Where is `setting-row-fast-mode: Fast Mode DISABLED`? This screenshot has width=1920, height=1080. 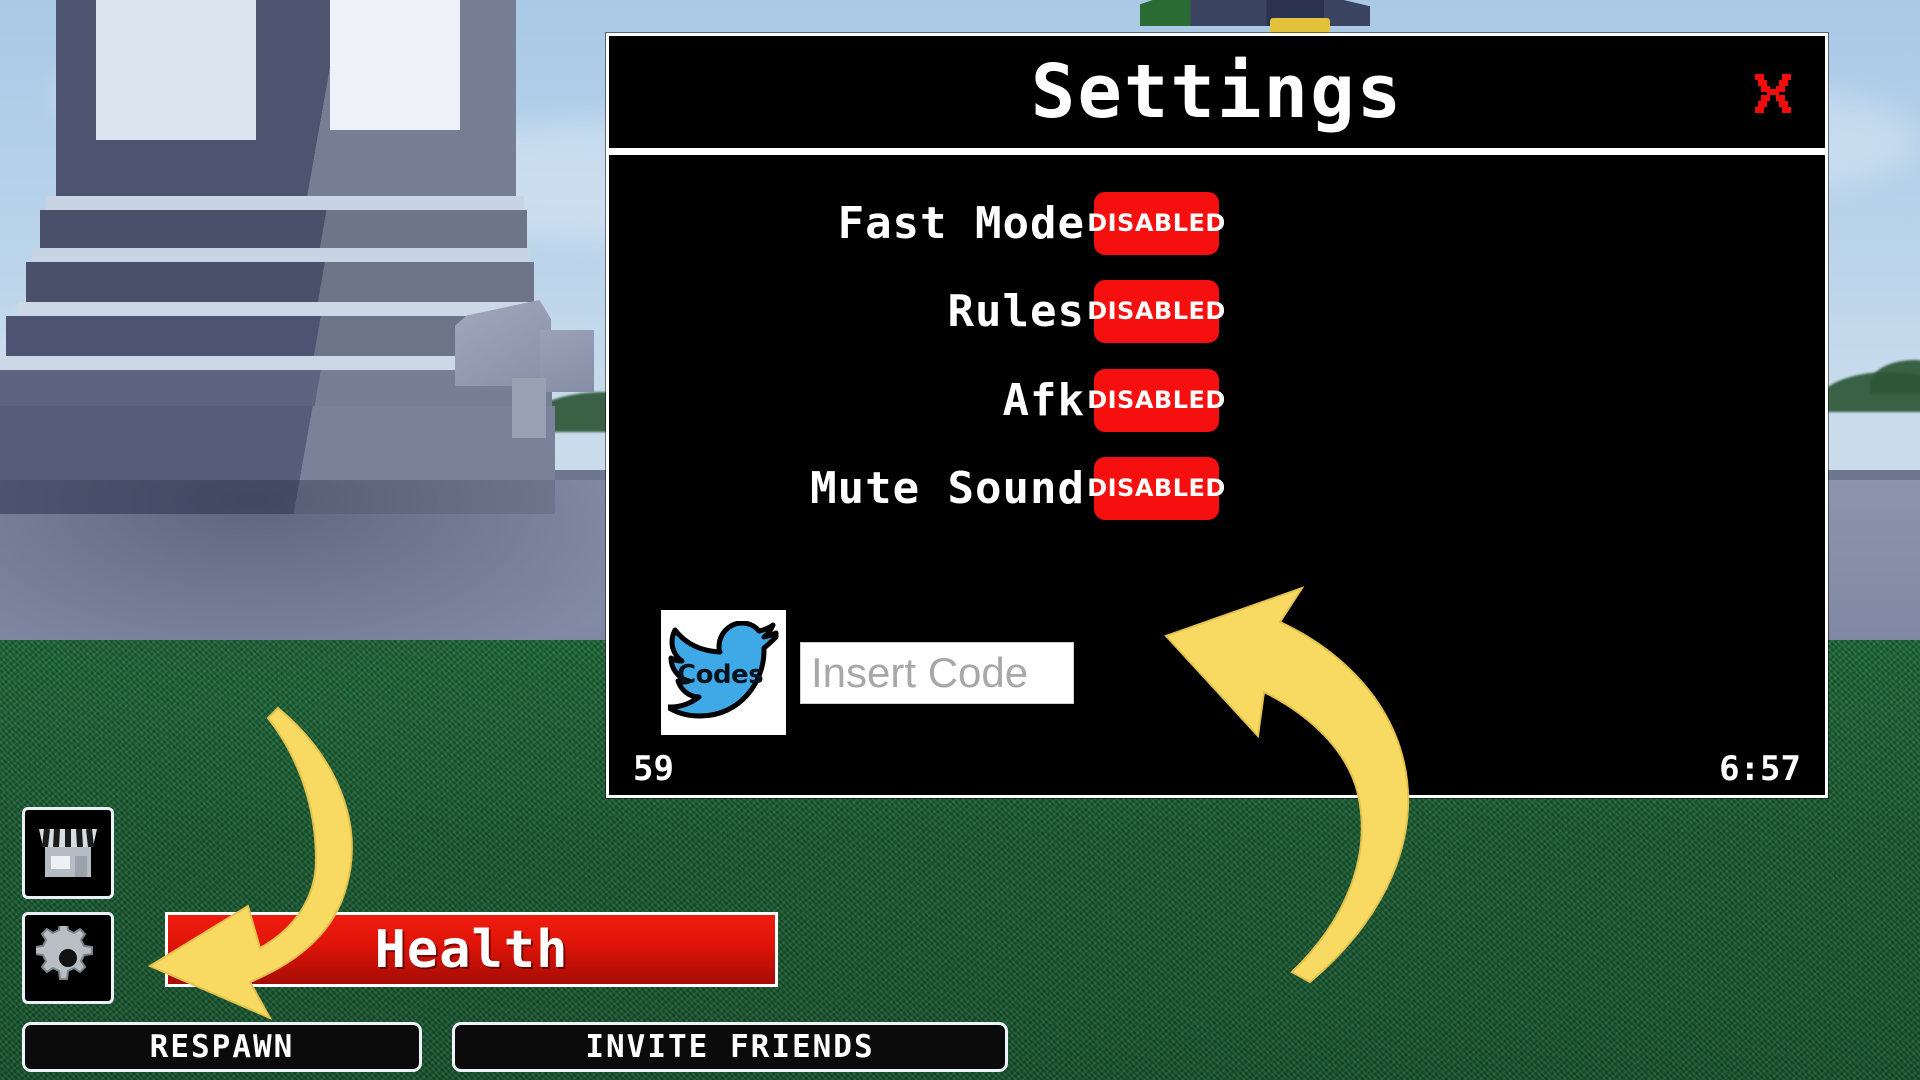
setting-row-fast-mode: Fast Mode DISABLED is located at coordinates (1217, 223).